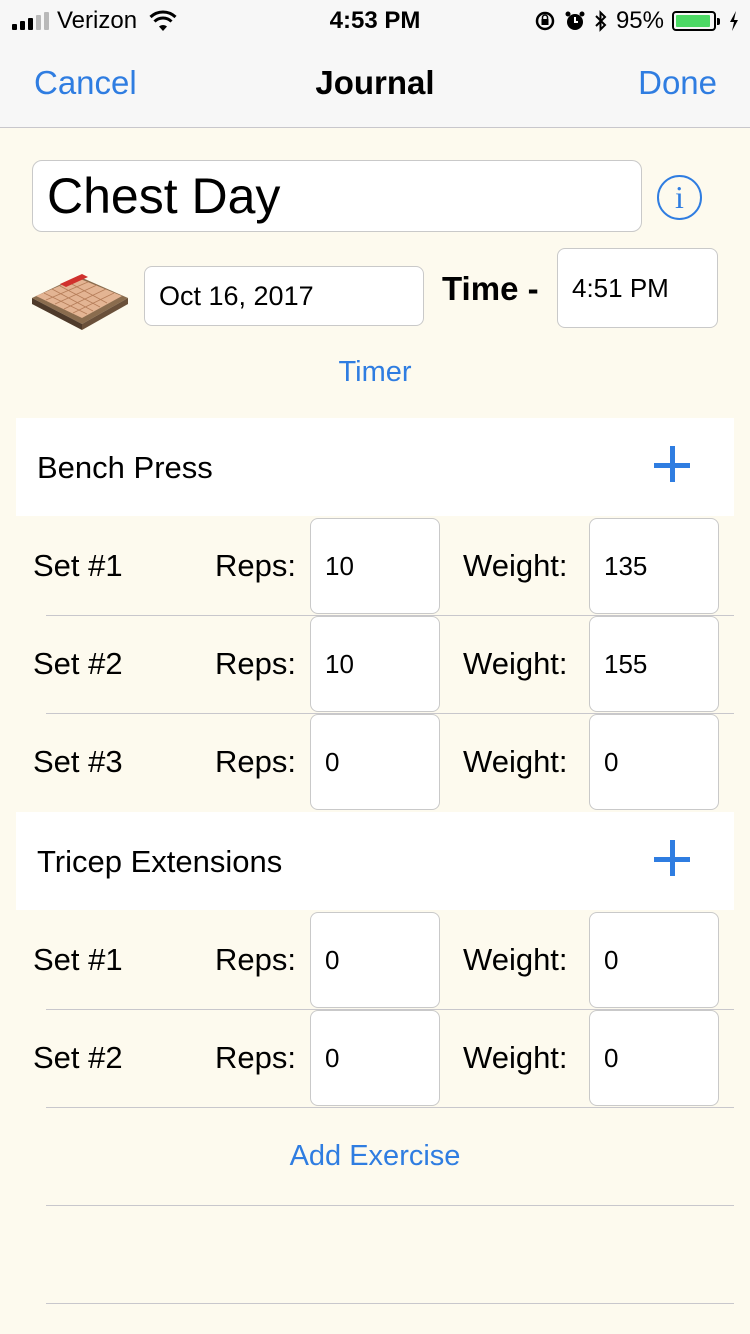  What do you see at coordinates (637, 288) in the screenshot?
I see `time-field: 4:51 PM` at bounding box center [637, 288].